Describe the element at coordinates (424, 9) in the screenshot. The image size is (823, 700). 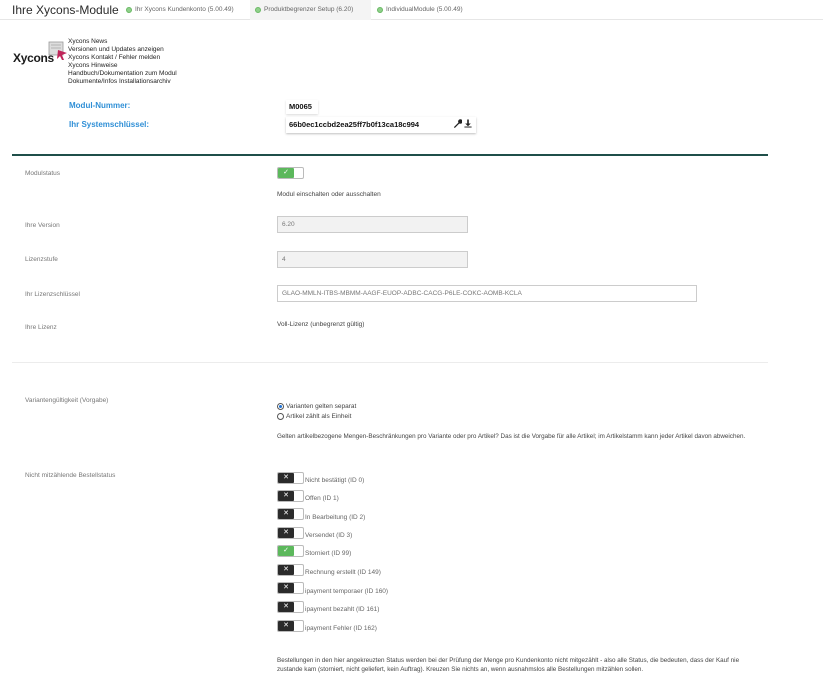
I see `tab-label: IndividualModule (5.00.49)` at that location.